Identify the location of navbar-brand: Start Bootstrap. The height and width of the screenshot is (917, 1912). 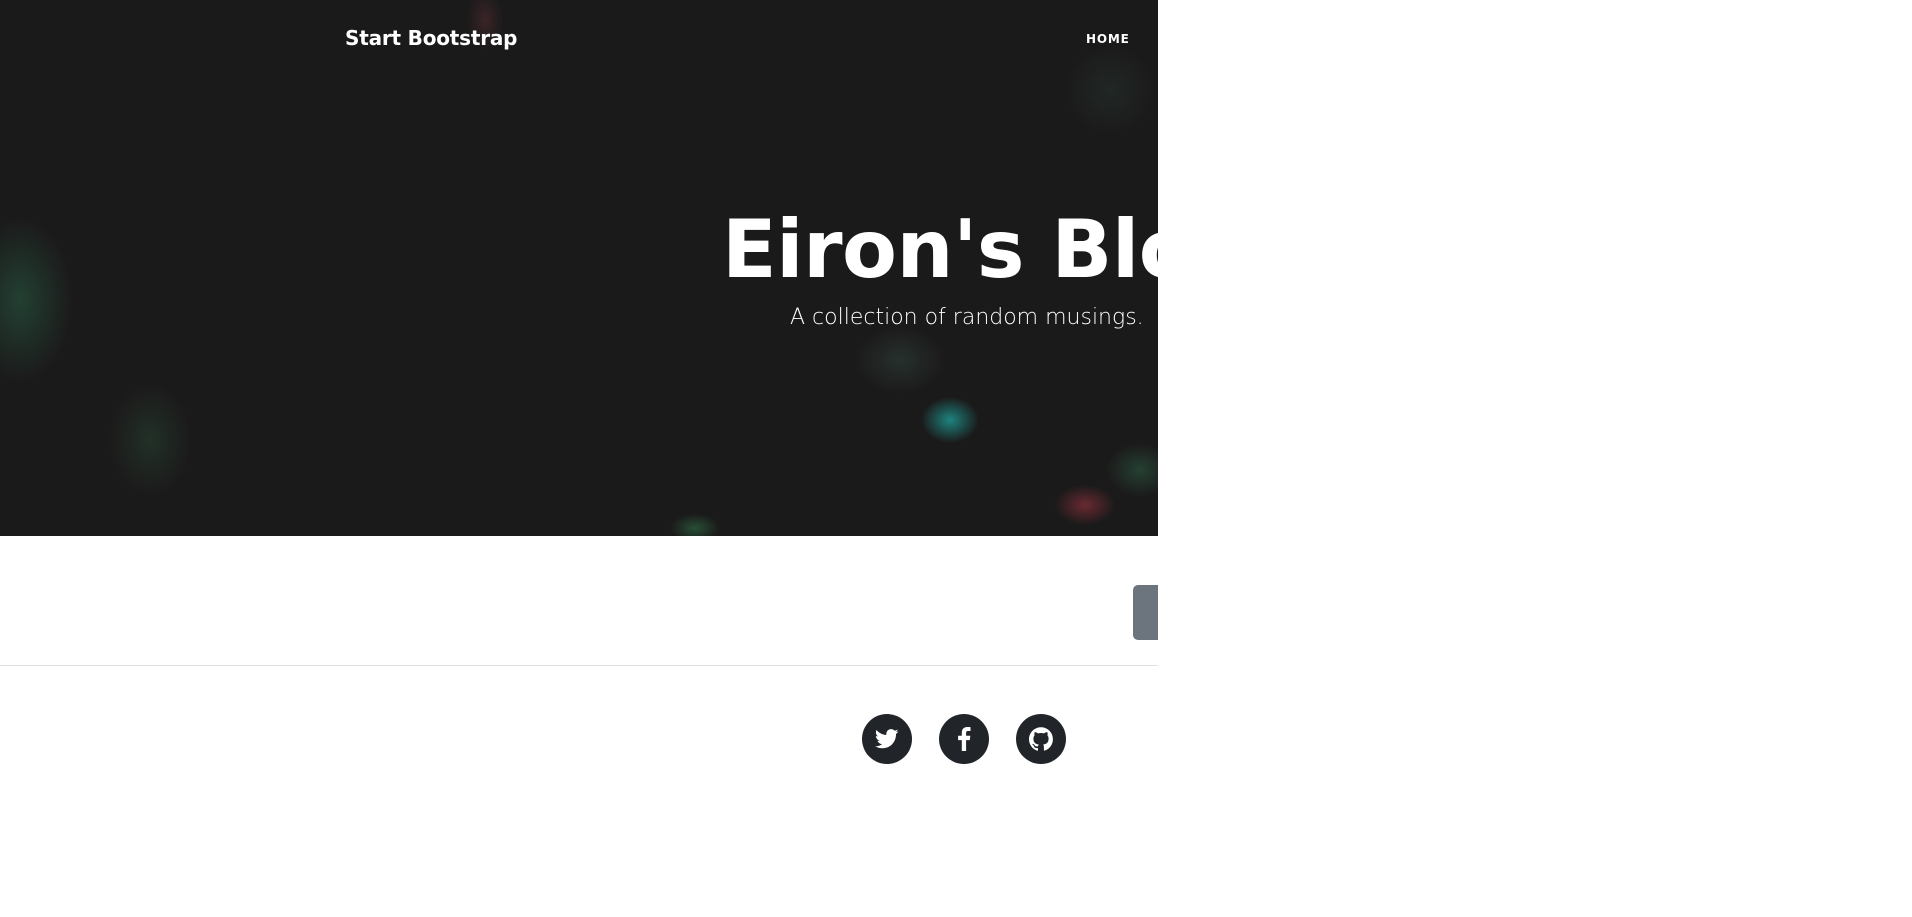
(431, 38).